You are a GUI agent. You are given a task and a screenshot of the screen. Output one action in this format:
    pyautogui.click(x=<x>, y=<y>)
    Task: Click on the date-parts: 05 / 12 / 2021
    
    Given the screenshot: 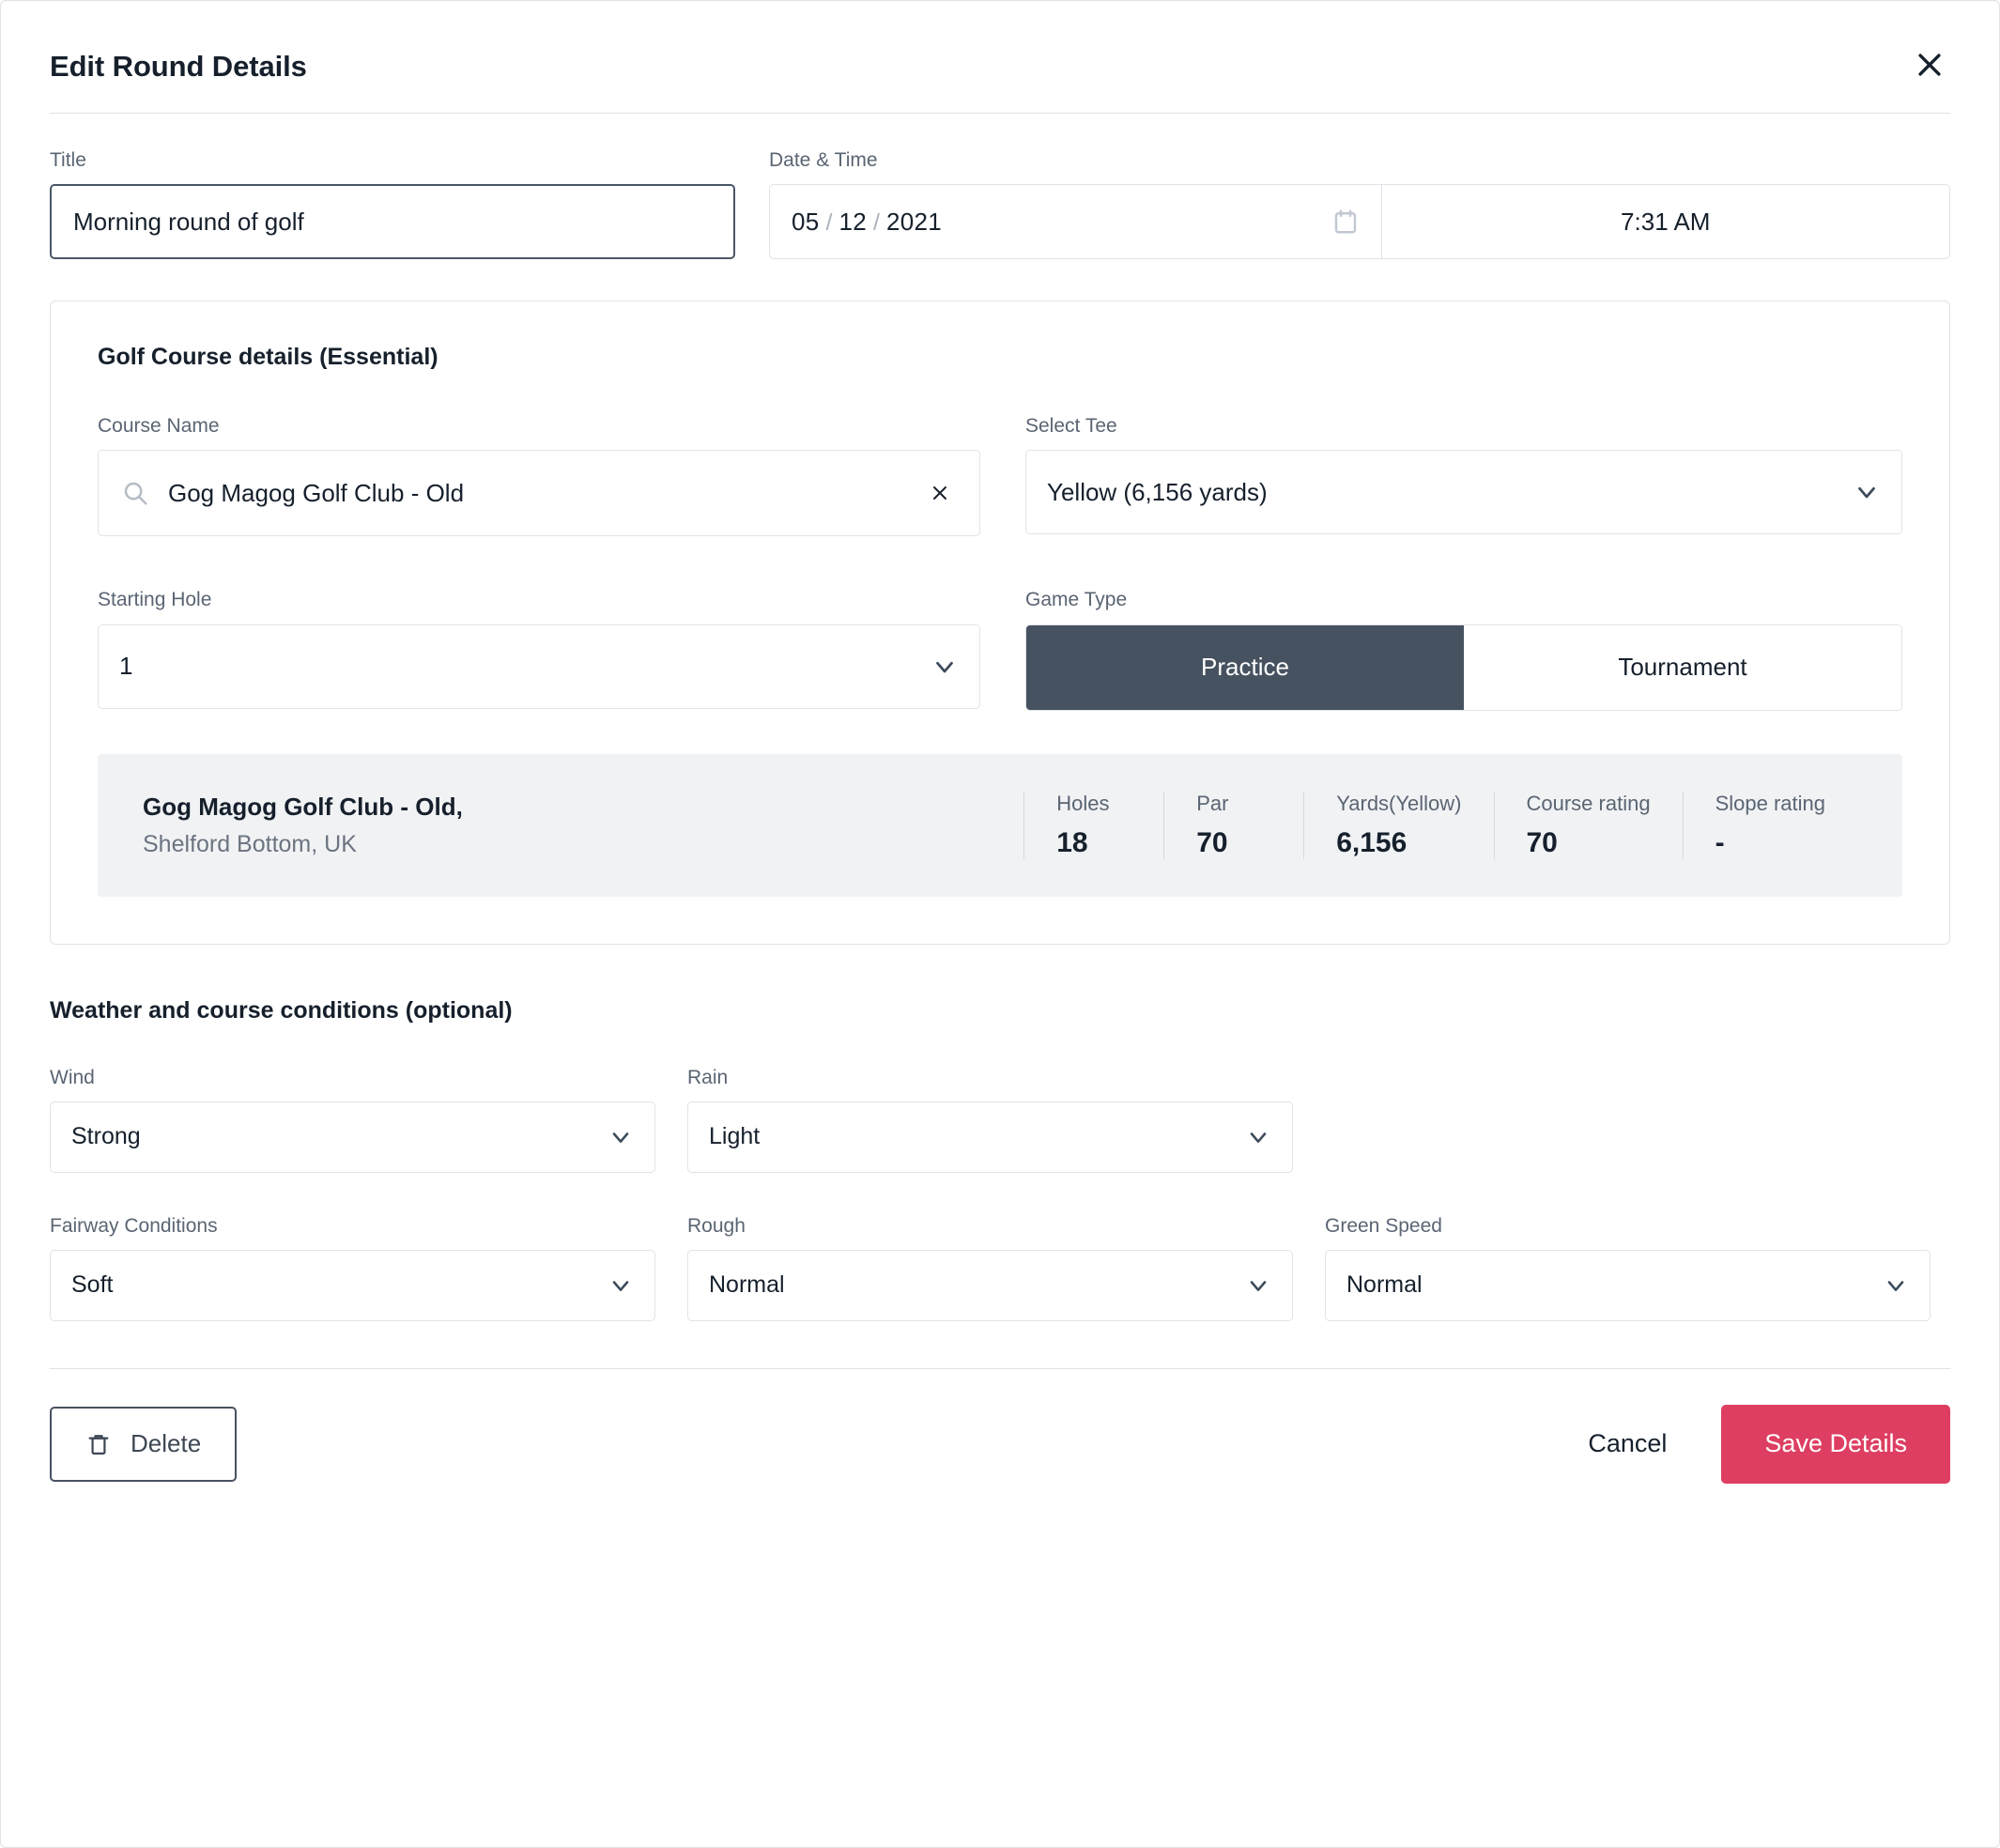 What is the action you would take?
    pyautogui.click(x=867, y=222)
    